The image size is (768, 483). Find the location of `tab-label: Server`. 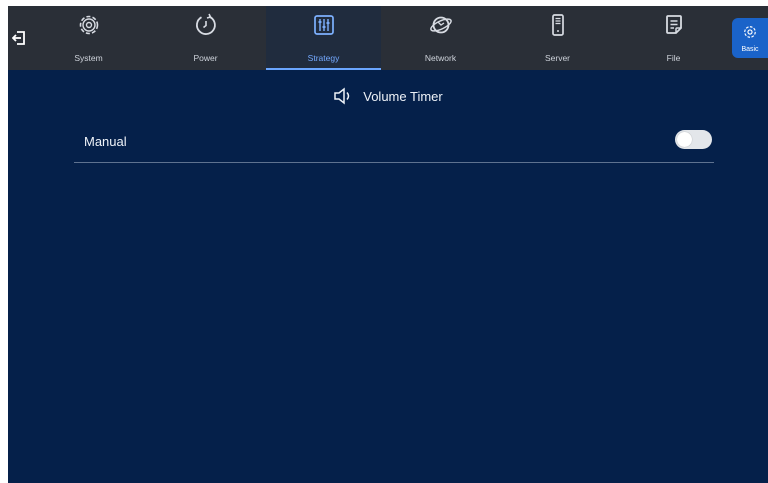

tab-label: Server is located at coordinates (557, 58).